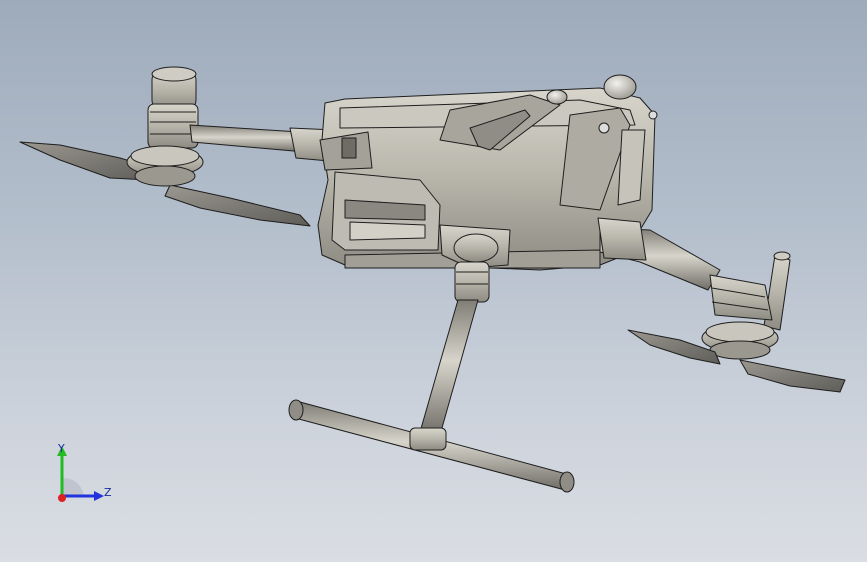  I want to click on z-axis-label: Z, so click(108, 492).